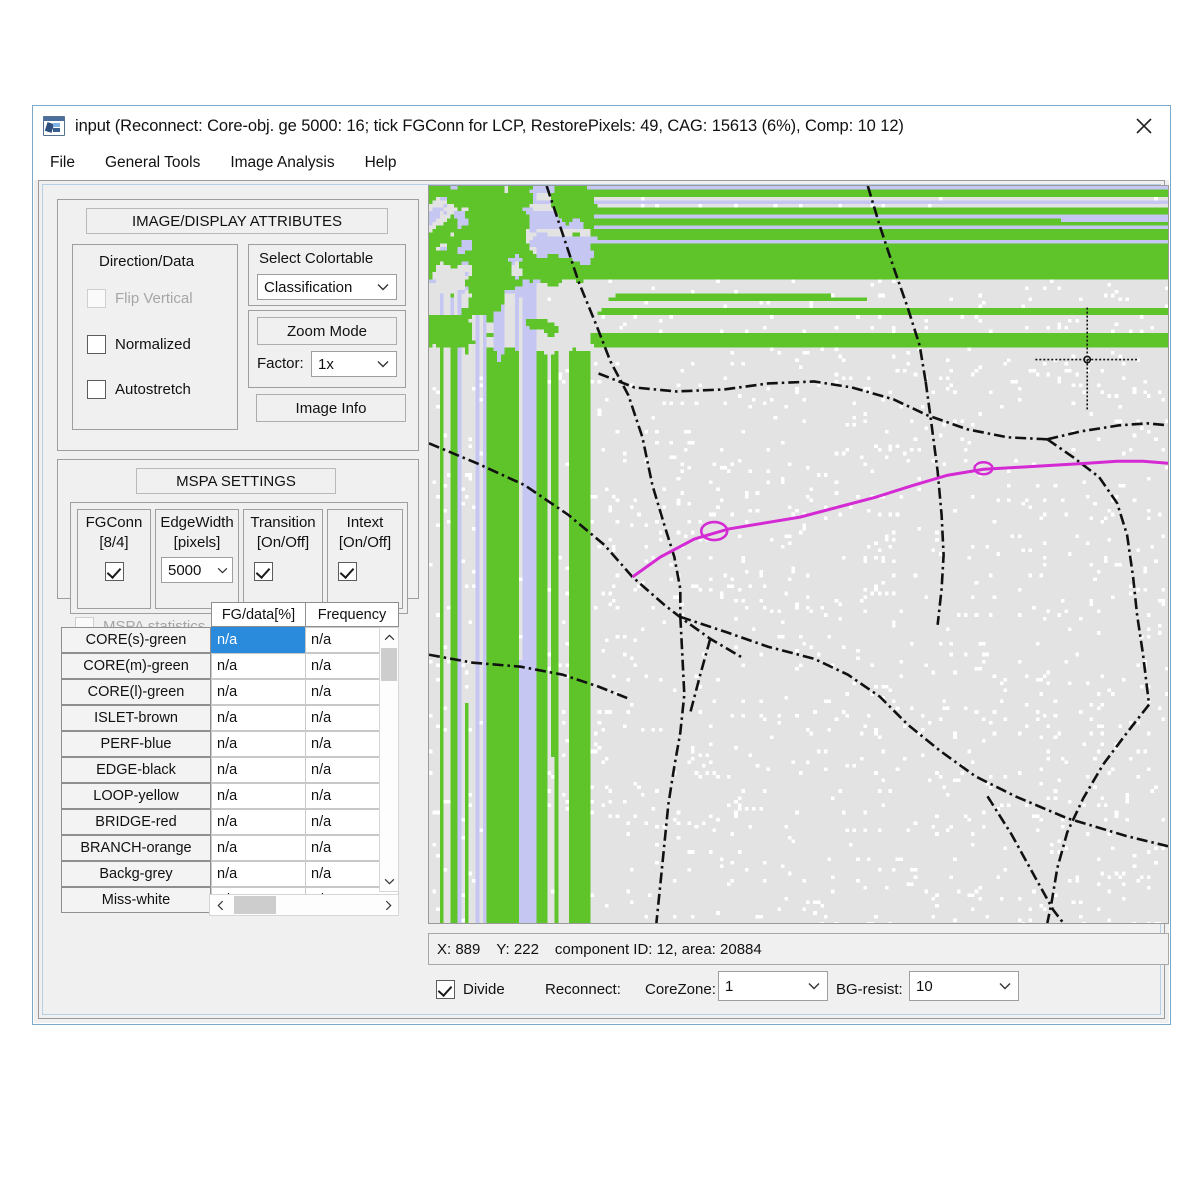  I want to click on fgconn-option: FGConn [8/4], so click(114, 559).